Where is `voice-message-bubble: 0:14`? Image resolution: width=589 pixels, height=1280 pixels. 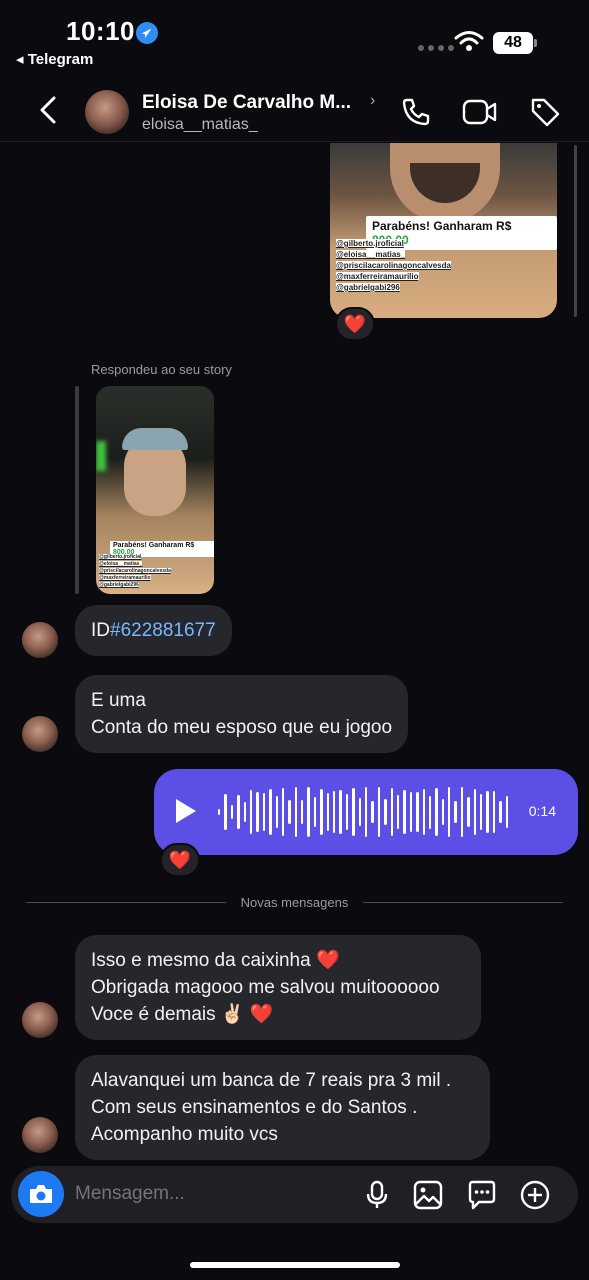 voice-message-bubble: 0:14 is located at coordinates (366, 812).